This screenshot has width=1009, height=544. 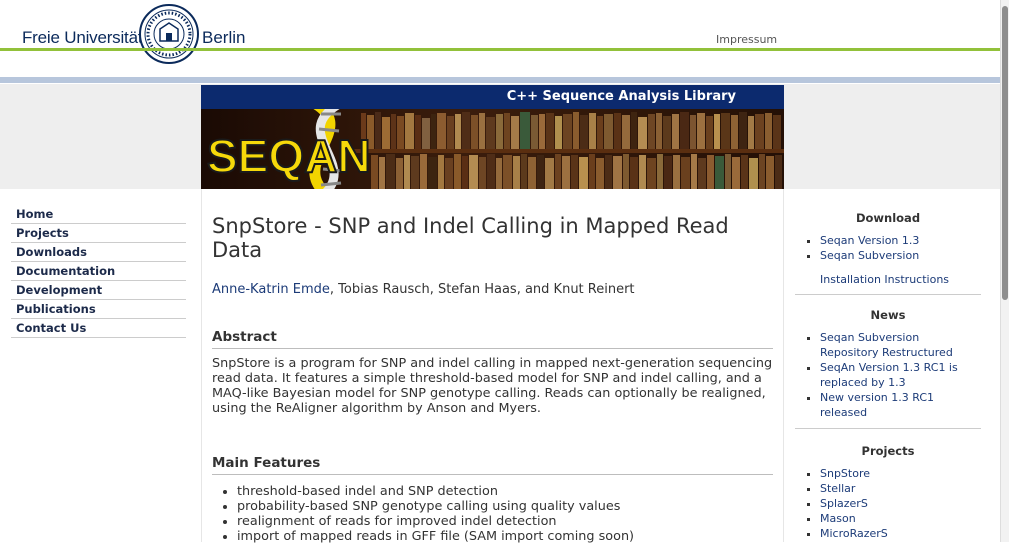 What do you see at coordinates (500, 32) in the screenshot?
I see `university-header: Freie Universität Berlin Impressum` at bounding box center [500, 32].